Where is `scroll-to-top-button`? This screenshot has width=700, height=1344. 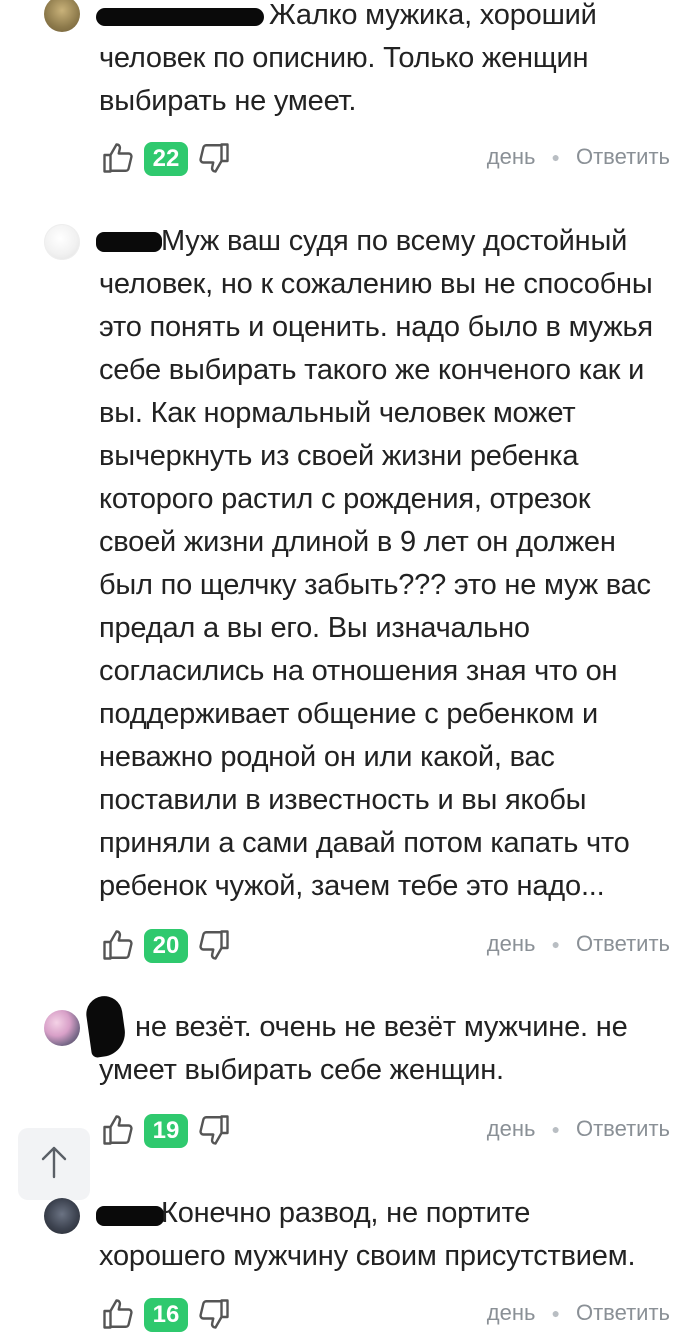
scroll-to-top-button is located at coordinates (54, 1164).